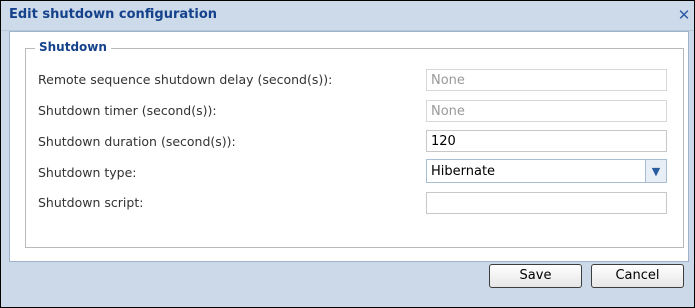  Describe the element at coordinates (655, 171) in the screenshot. I see `chevron-down-icon: ▼` at that location.